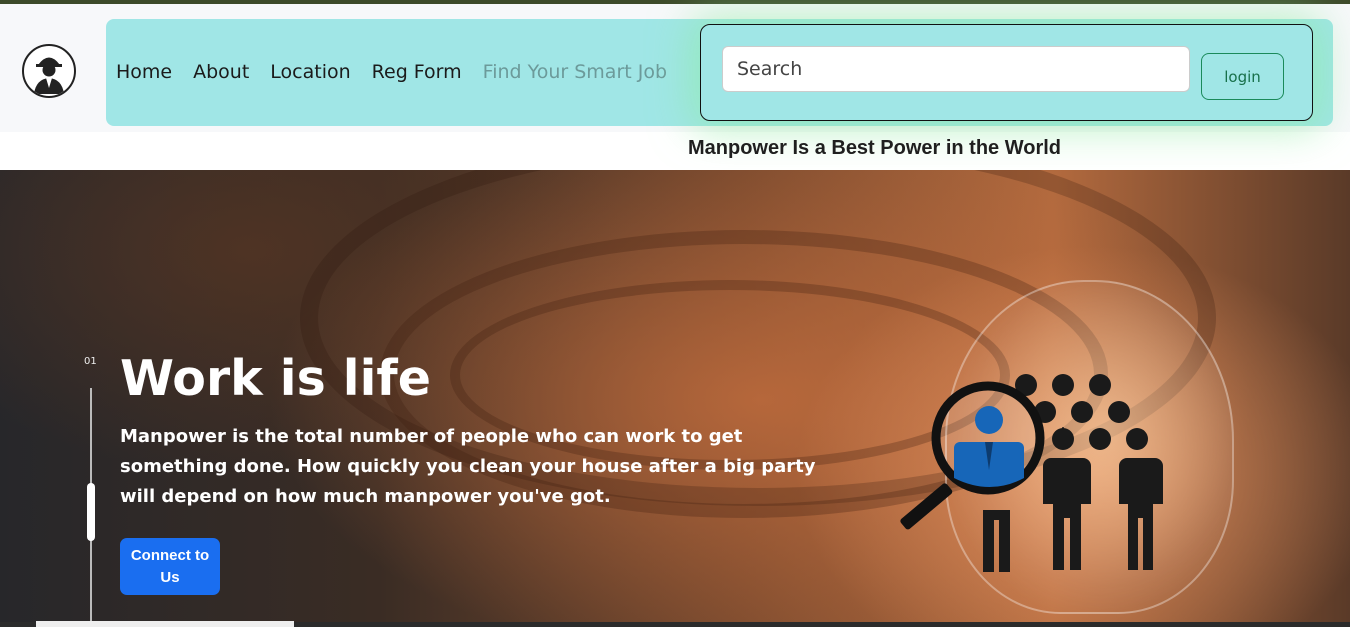  What do you see at coordinates (875, 148) in the screenshot?
I see `tagline: Manpower Is a Best Power in the World` at bounding box center [875, 148].